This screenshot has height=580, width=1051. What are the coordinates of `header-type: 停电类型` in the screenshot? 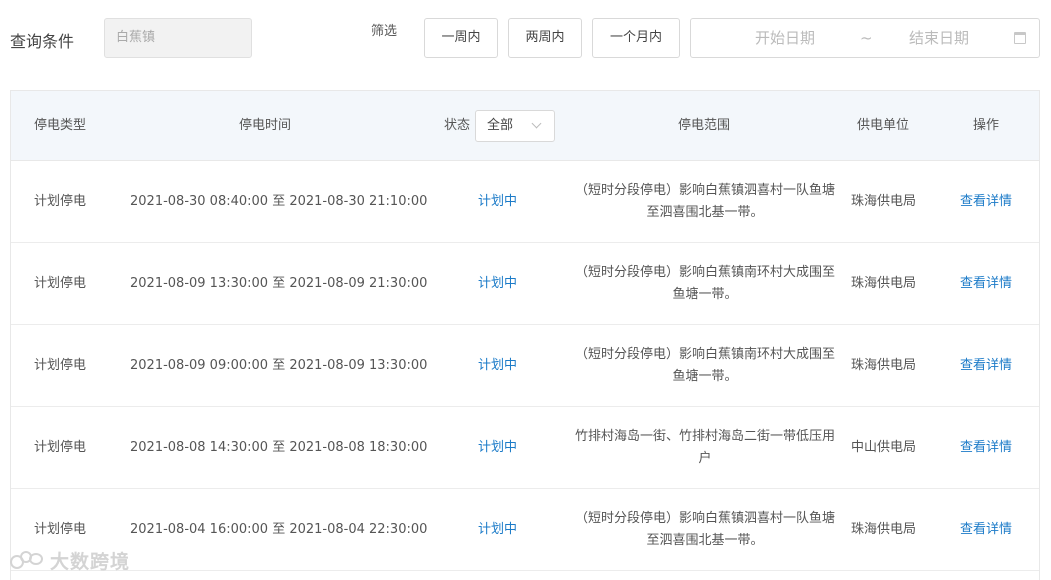 It's located at (60, 125).